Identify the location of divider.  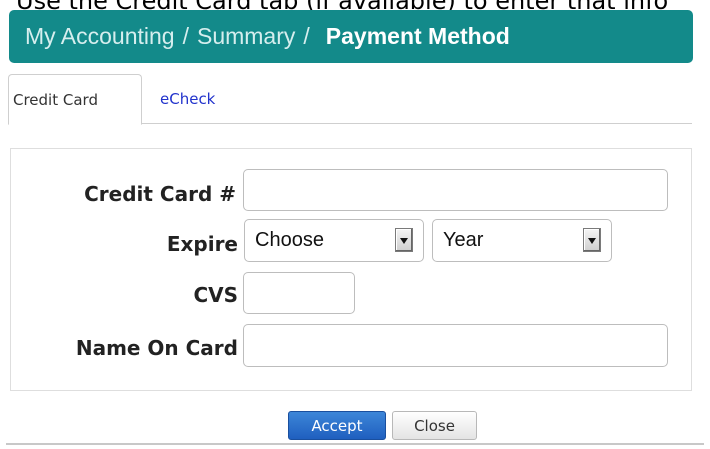
(355, 444).